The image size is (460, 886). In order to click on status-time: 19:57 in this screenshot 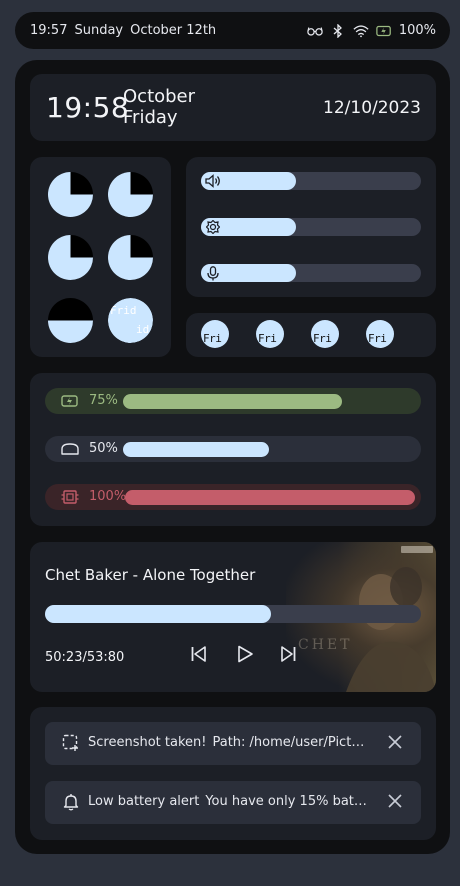, I will do `click(49, 30)`.